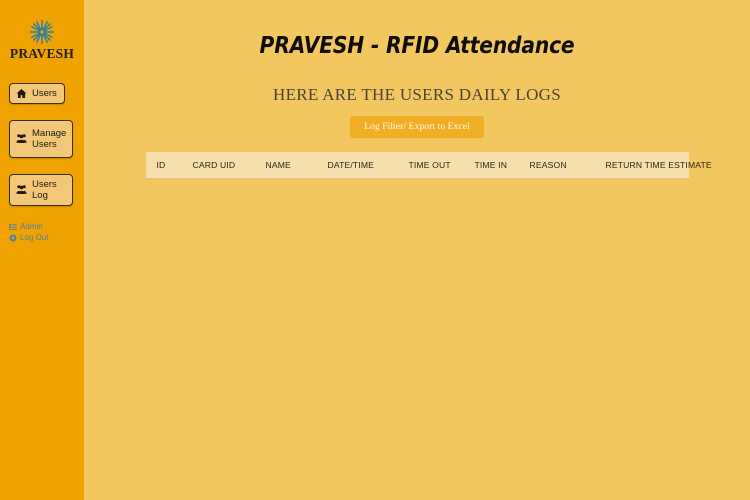  I want to click on brand-name: PRAVESH, so click(42, 53).